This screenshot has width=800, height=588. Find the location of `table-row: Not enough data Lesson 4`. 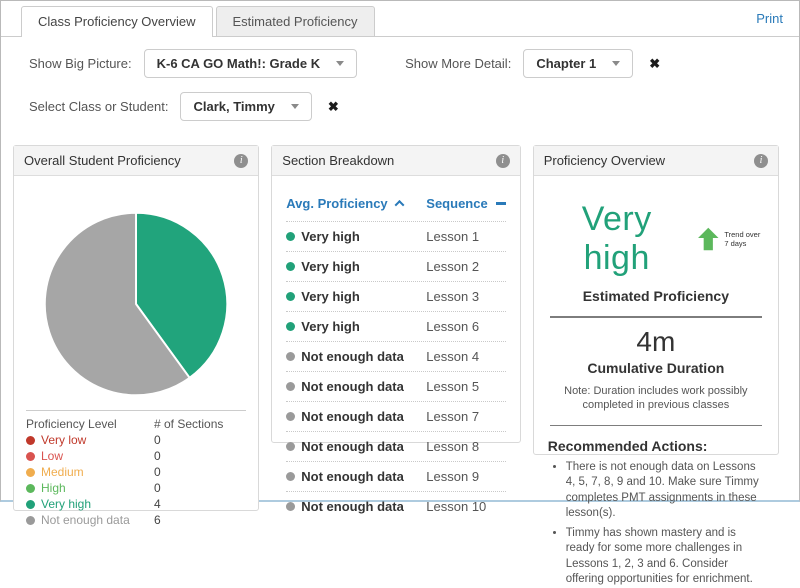

table-row: Not enough data Lesson 4 is located at coordinates (396, 356).